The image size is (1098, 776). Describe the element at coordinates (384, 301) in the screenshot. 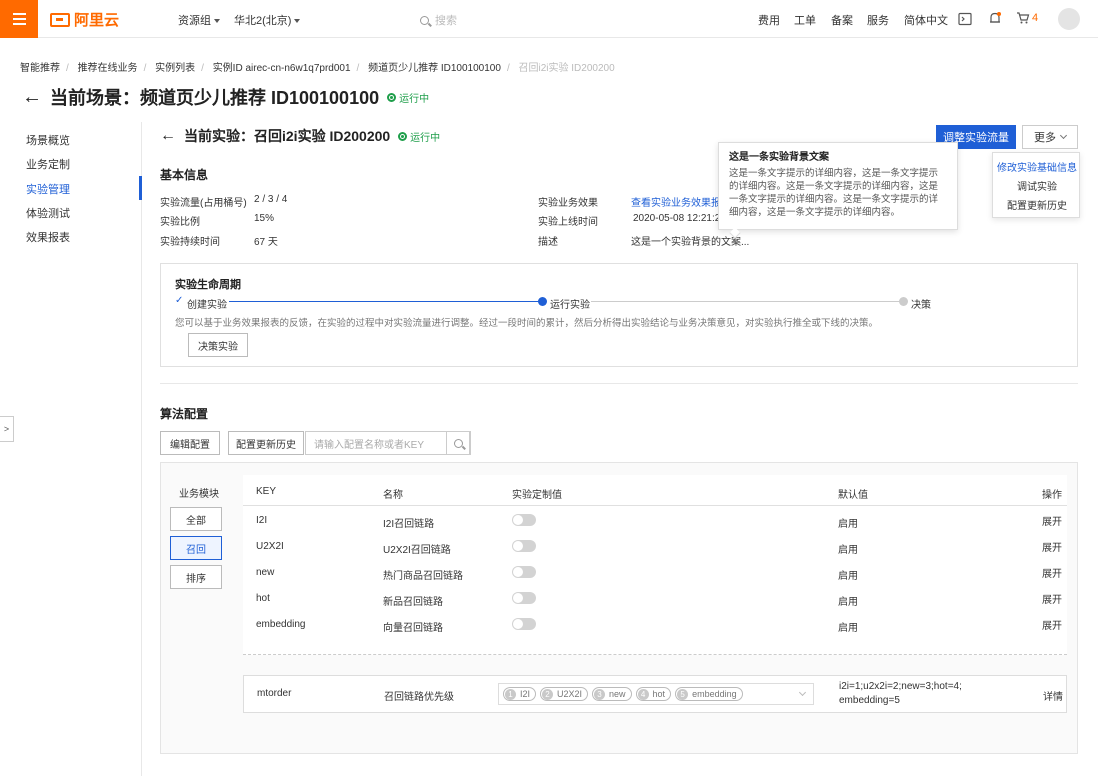

I see `progress-line-done` at that location.